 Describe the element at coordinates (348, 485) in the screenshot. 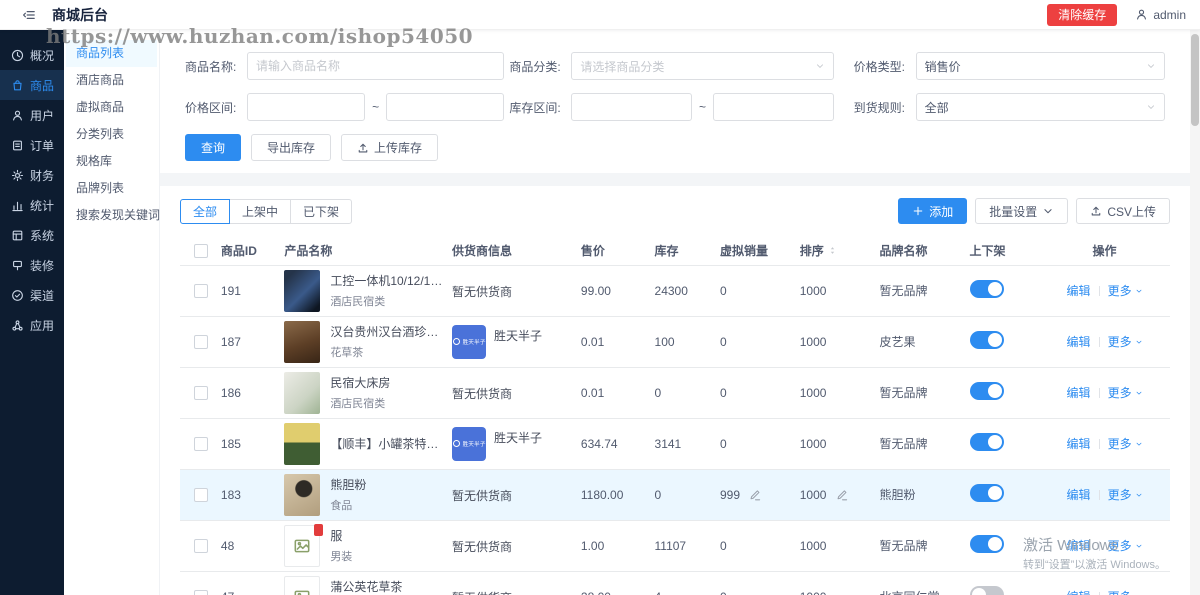

I see `product-name: 熊胆粉` at that location.